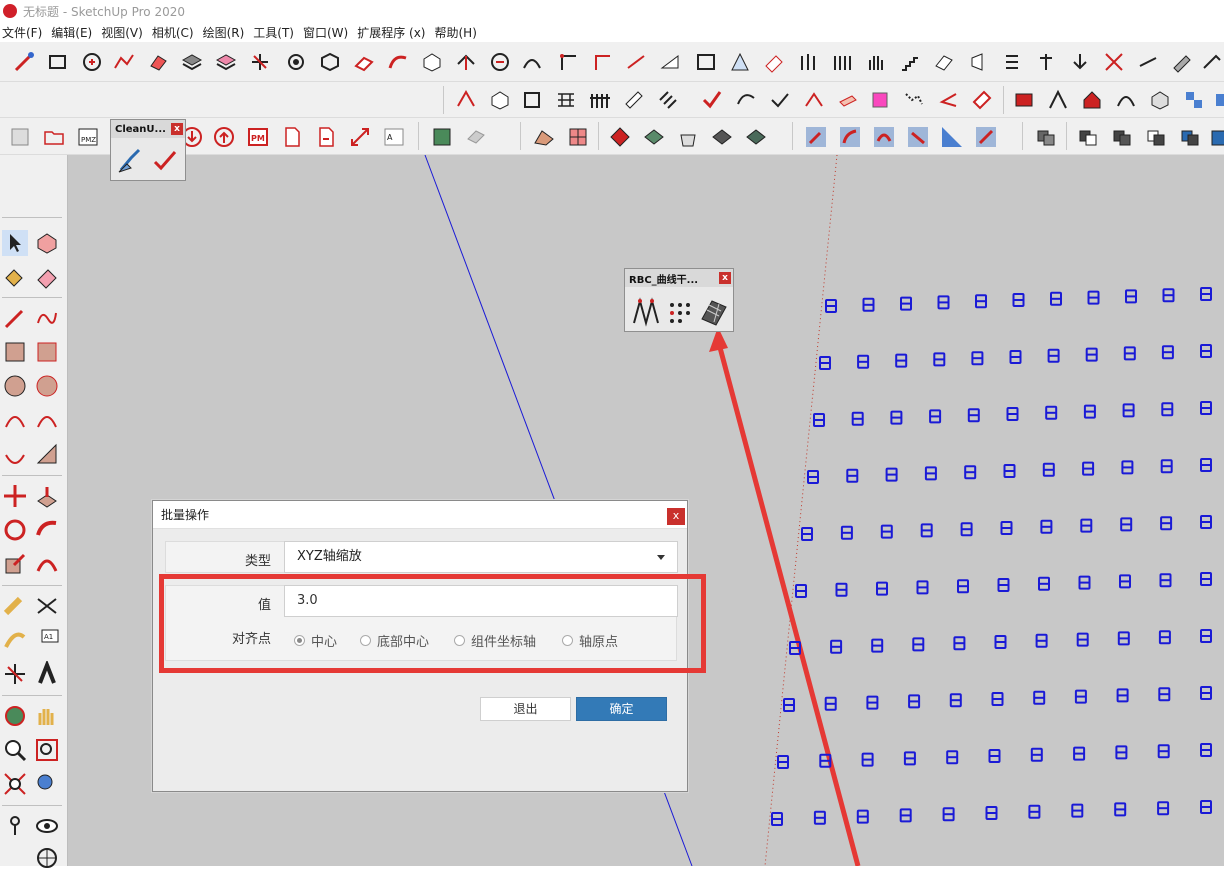  I want to click on offset-icon, so click(47, 564).